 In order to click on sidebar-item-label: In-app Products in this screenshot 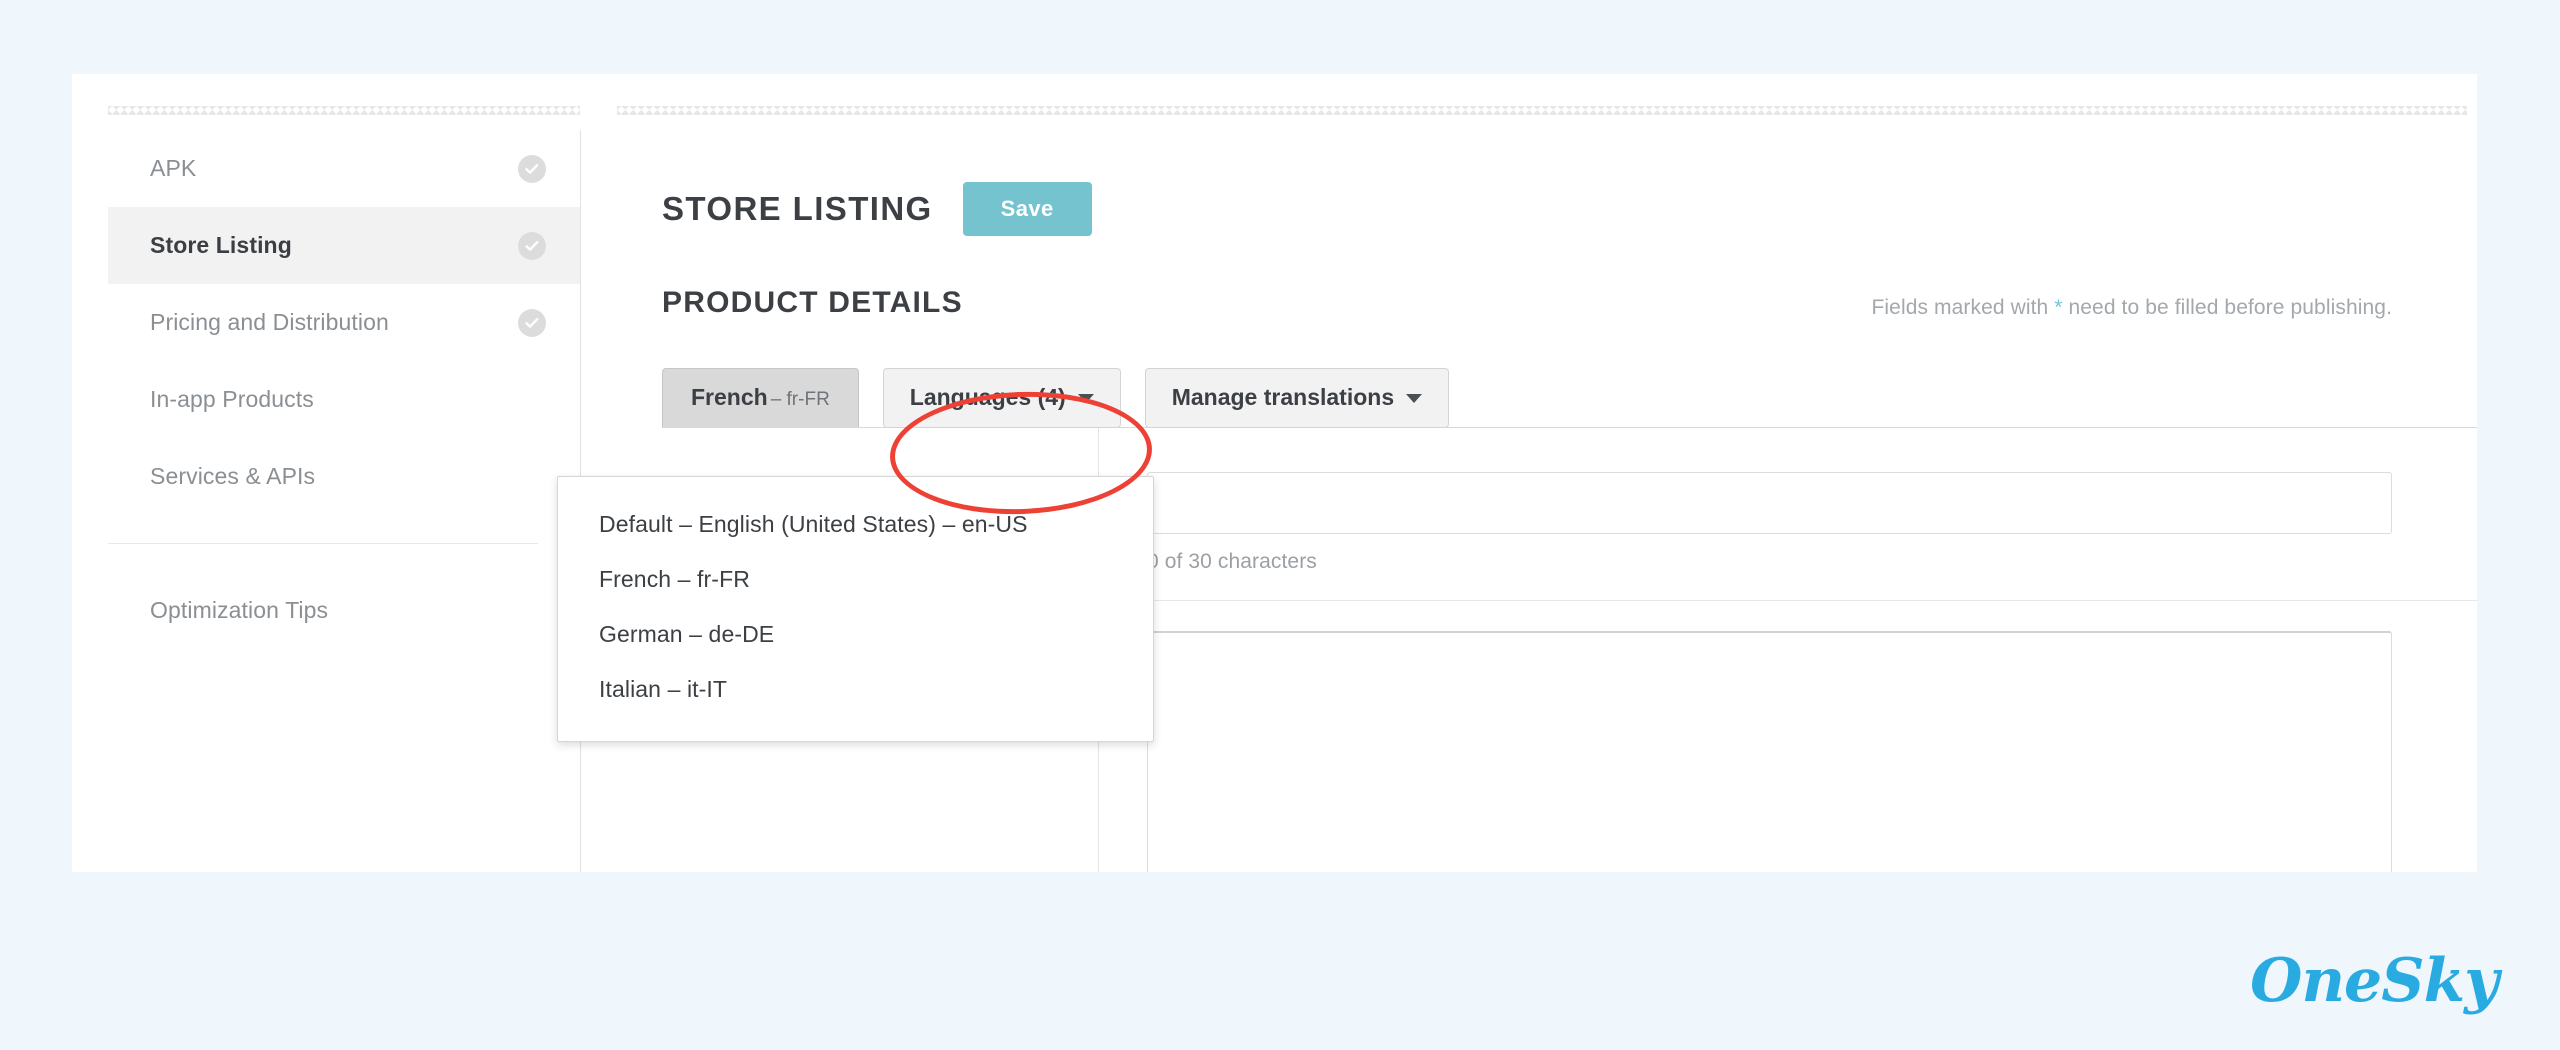, I will do `click(232, 399)`.